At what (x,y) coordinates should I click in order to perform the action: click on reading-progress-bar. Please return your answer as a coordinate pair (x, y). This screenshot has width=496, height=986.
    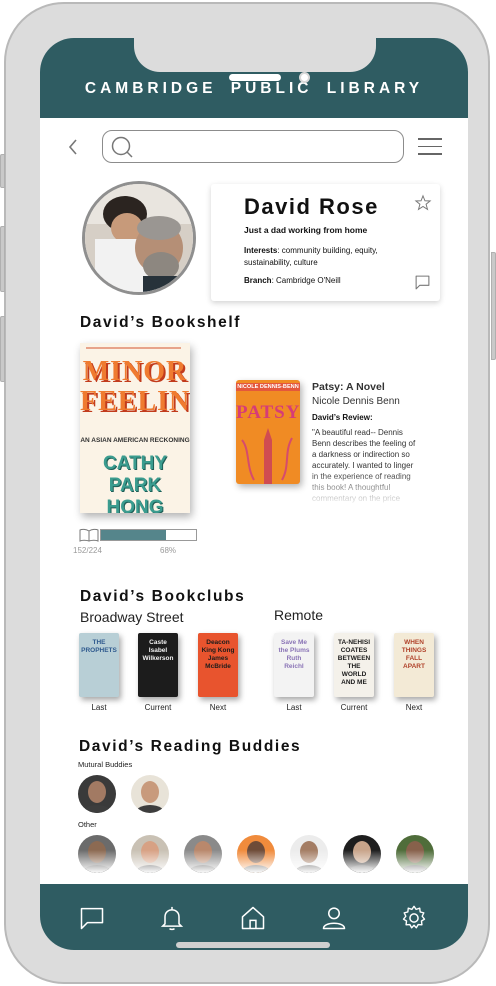
    Looking at the image, I should click on (148, 535).